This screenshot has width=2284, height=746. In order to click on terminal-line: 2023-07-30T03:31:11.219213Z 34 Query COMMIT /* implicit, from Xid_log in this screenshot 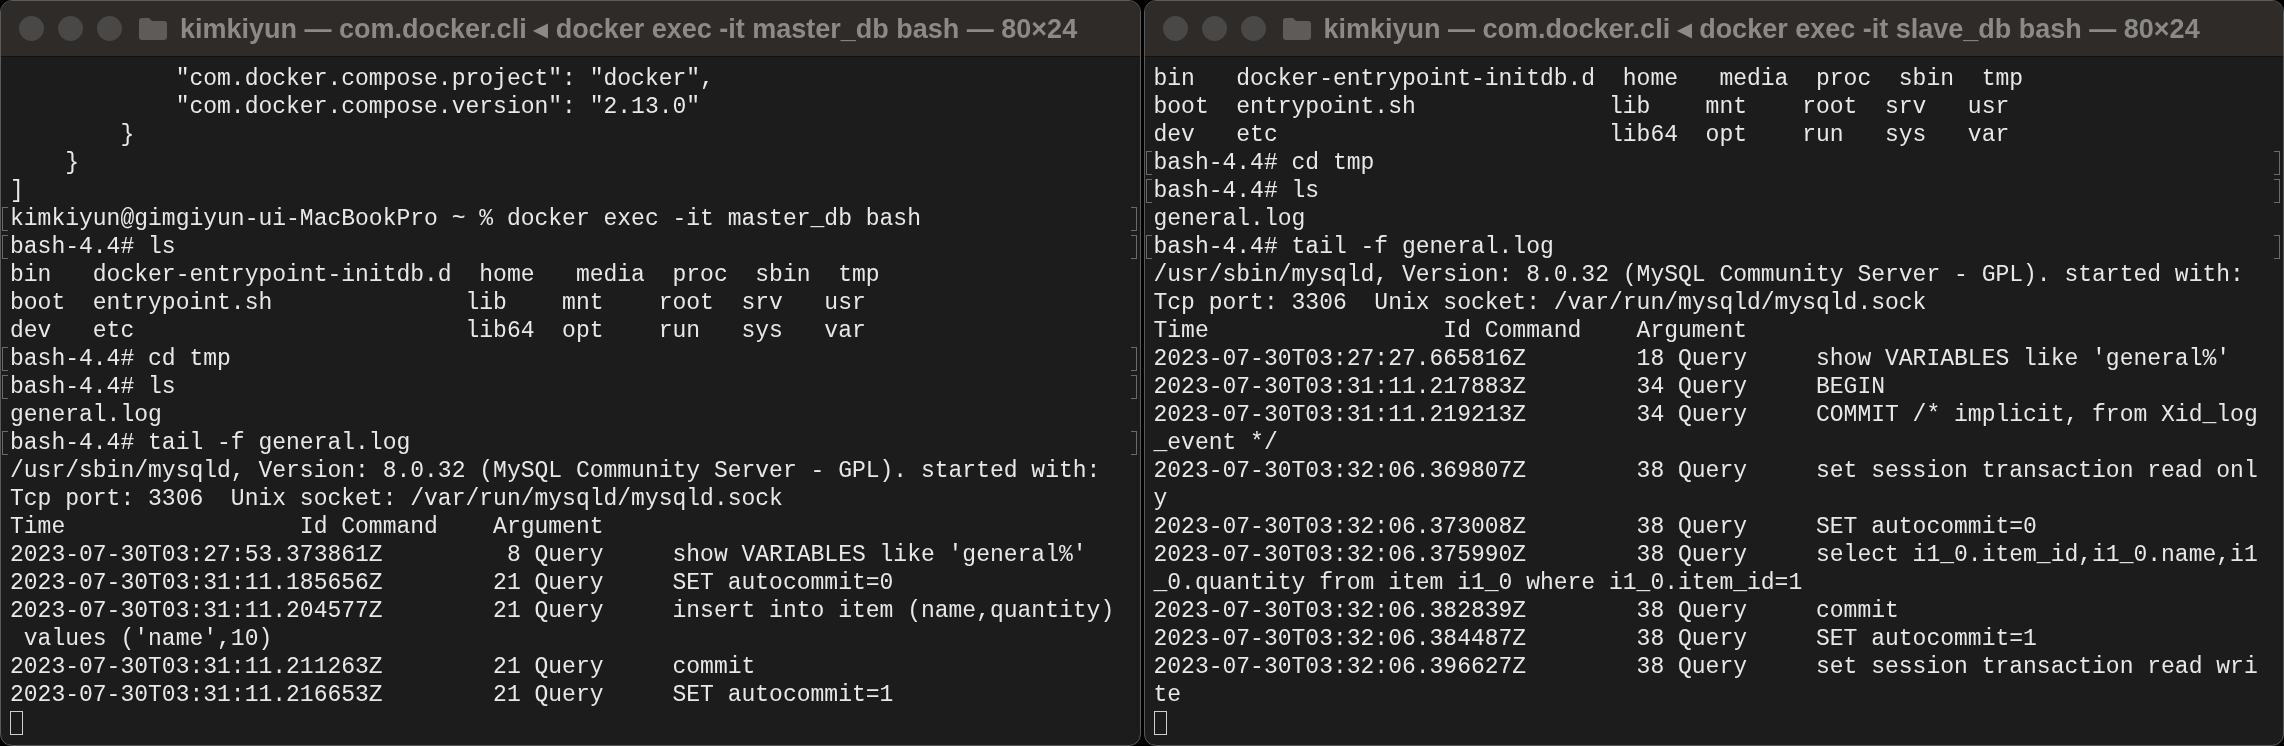, I will do `click(1705, 415)`.